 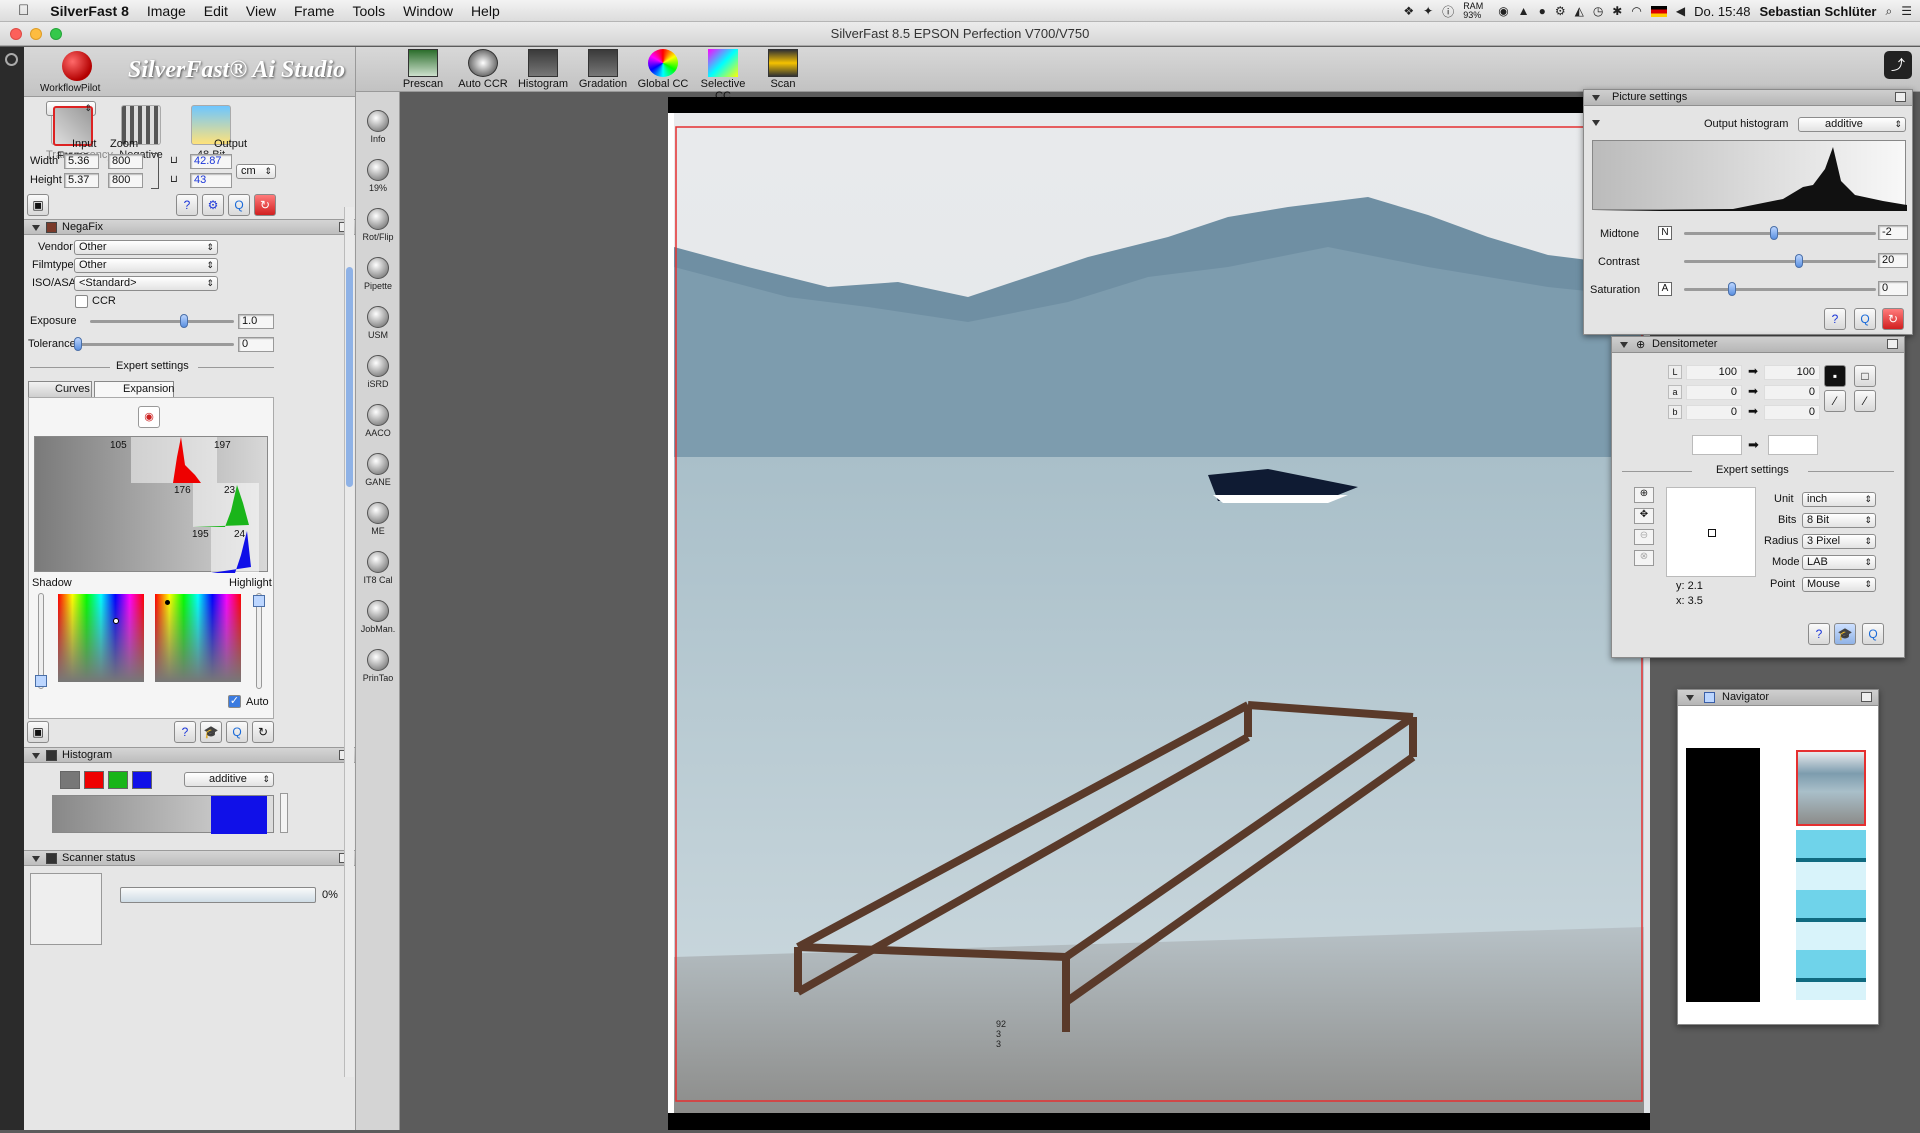 I want to click on negafix-section-header: NegaFix, so click(x=189, y=227).